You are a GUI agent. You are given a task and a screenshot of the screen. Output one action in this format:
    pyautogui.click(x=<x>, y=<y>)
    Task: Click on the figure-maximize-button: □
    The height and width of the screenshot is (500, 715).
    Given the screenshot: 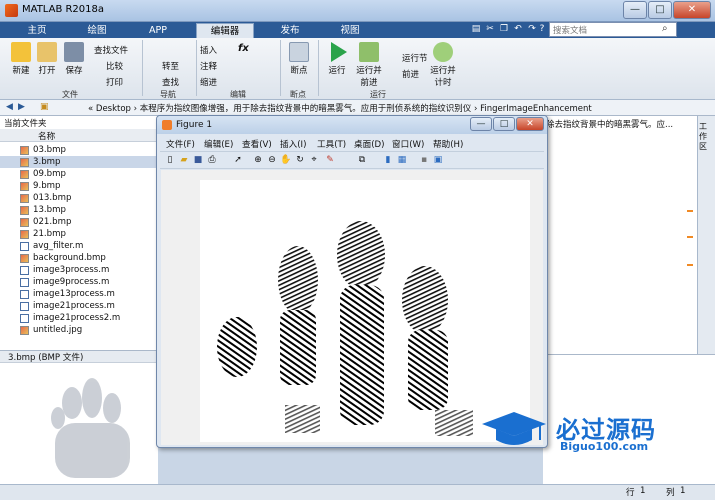 What is the action you would take?
    pyautogui.click(x=504, y=124)
    